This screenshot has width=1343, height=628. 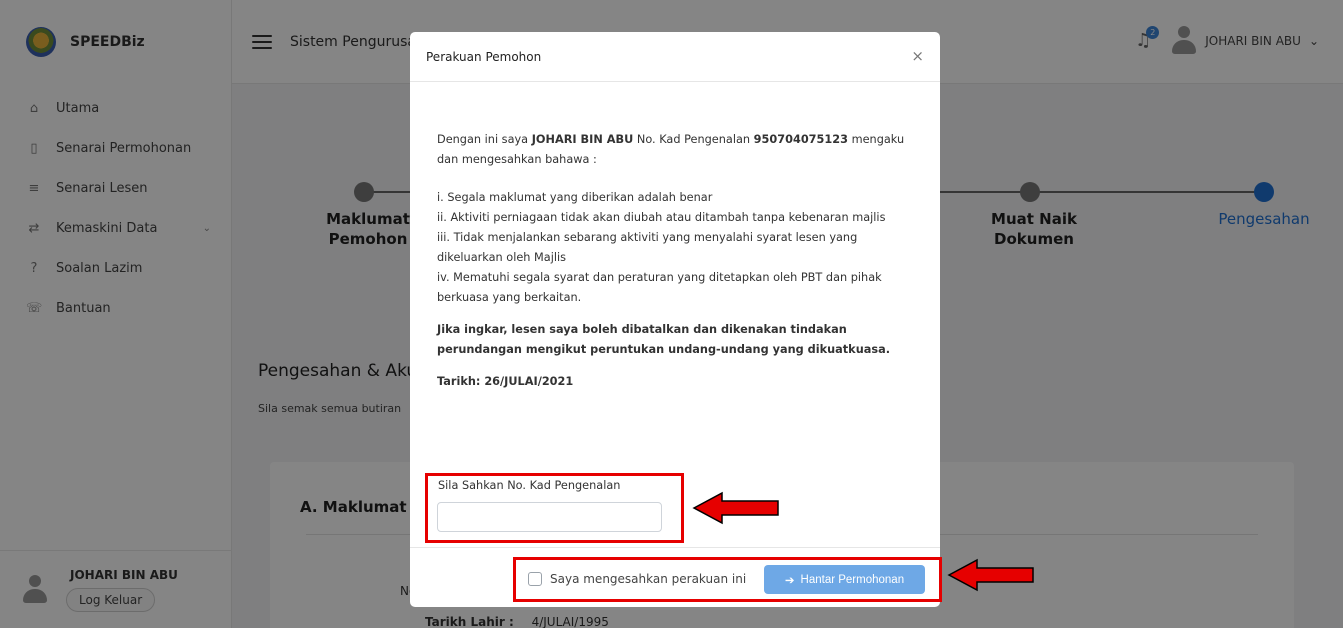 I want to click on intro-text: No. Kad Pengenalan, so click(x=693, y=139).